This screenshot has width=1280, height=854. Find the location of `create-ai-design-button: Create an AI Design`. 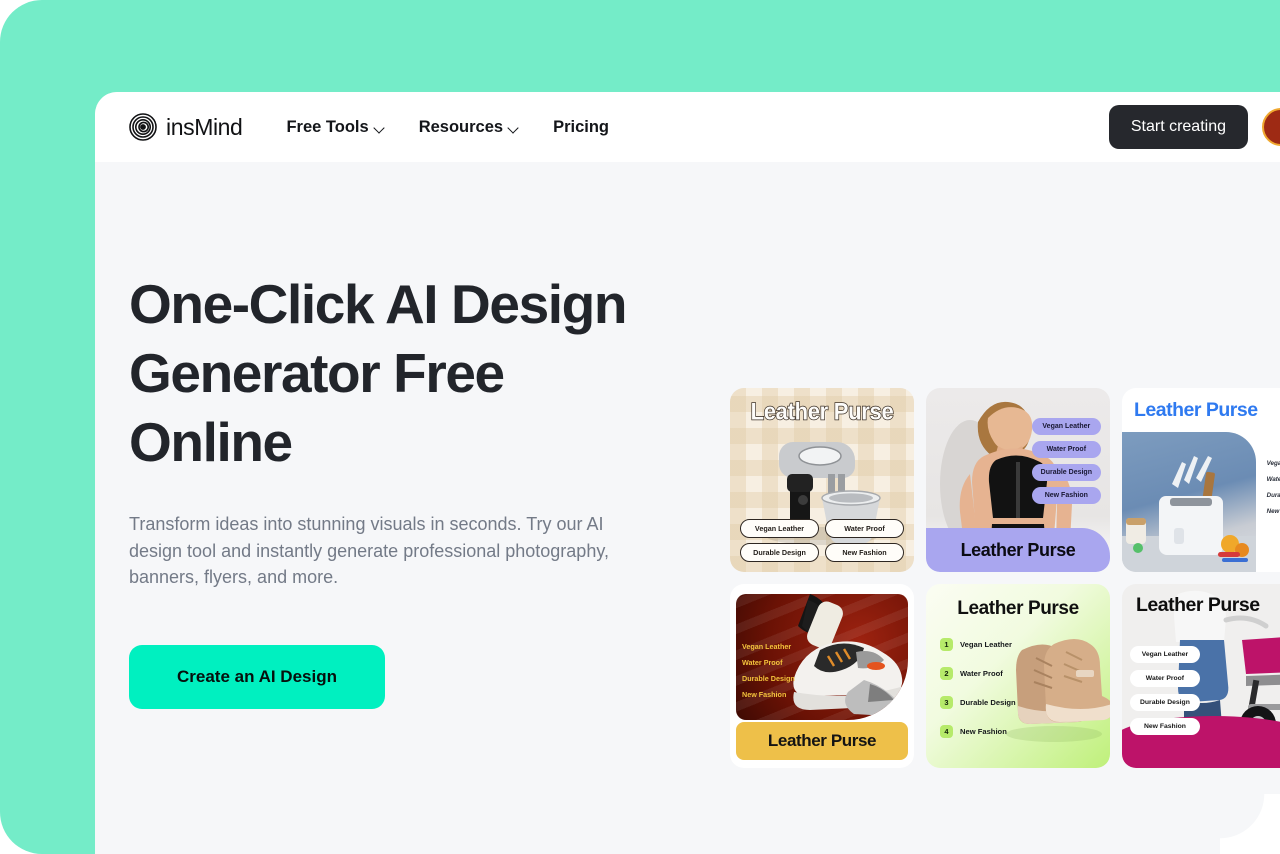

create-ai-design-button: Create an AI Design is located at coordinates (257, 676).